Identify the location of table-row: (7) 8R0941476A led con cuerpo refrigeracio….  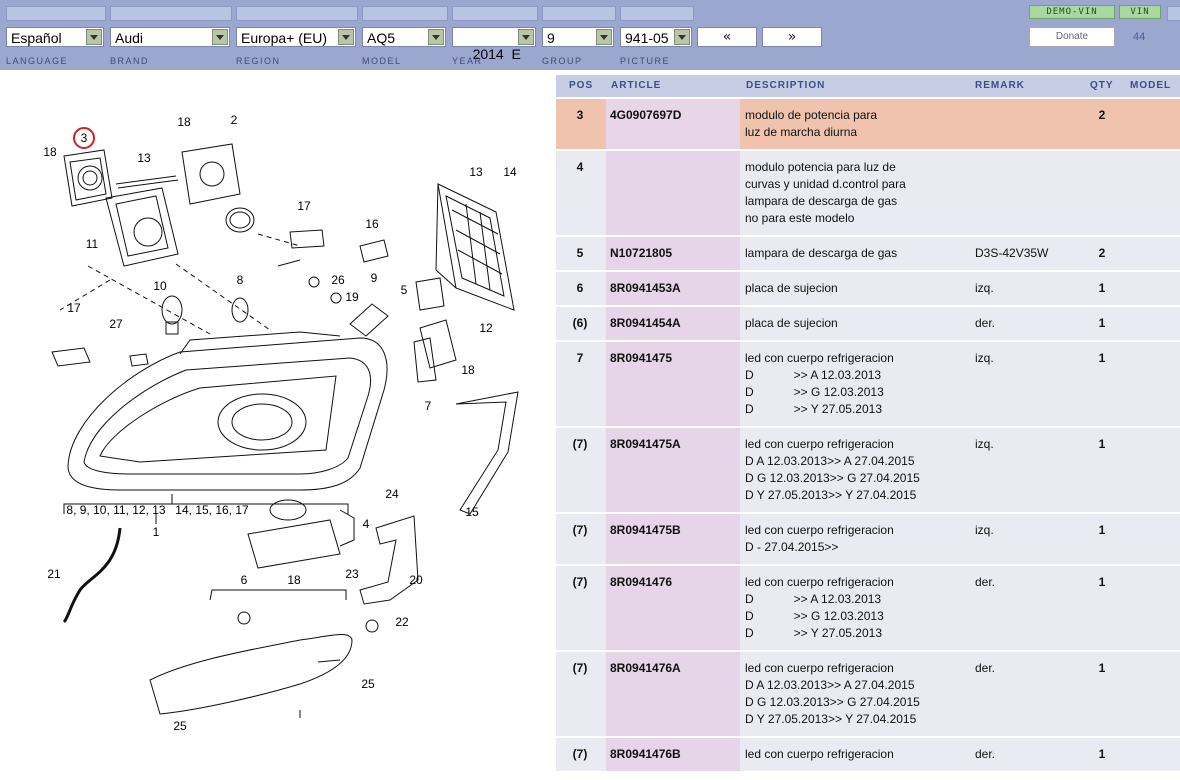
(868, 695).